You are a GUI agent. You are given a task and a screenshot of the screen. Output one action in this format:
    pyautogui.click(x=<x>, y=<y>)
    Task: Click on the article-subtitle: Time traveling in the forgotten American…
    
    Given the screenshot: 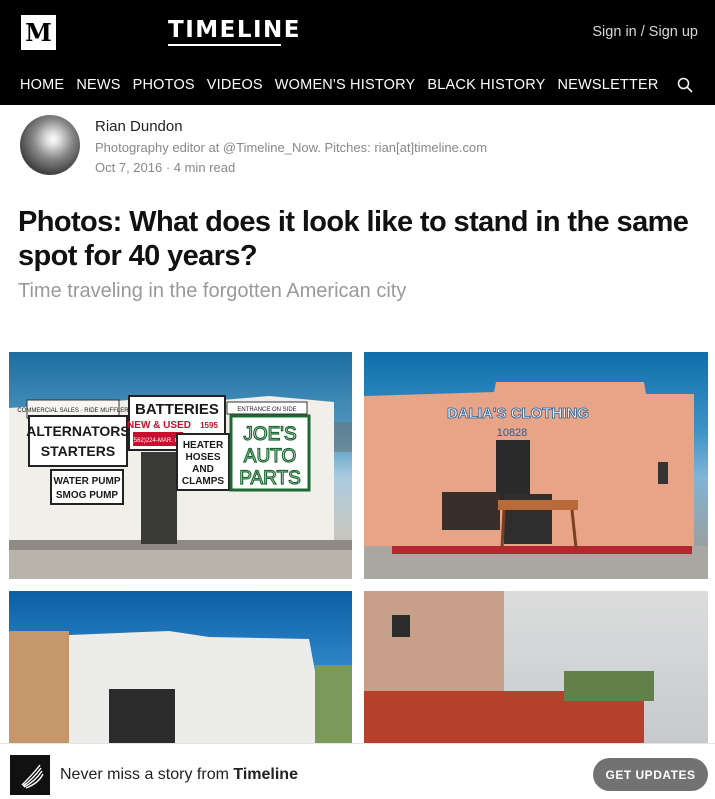 What is the action you would take?
    pyautogui.click(x=212, y=291)
    